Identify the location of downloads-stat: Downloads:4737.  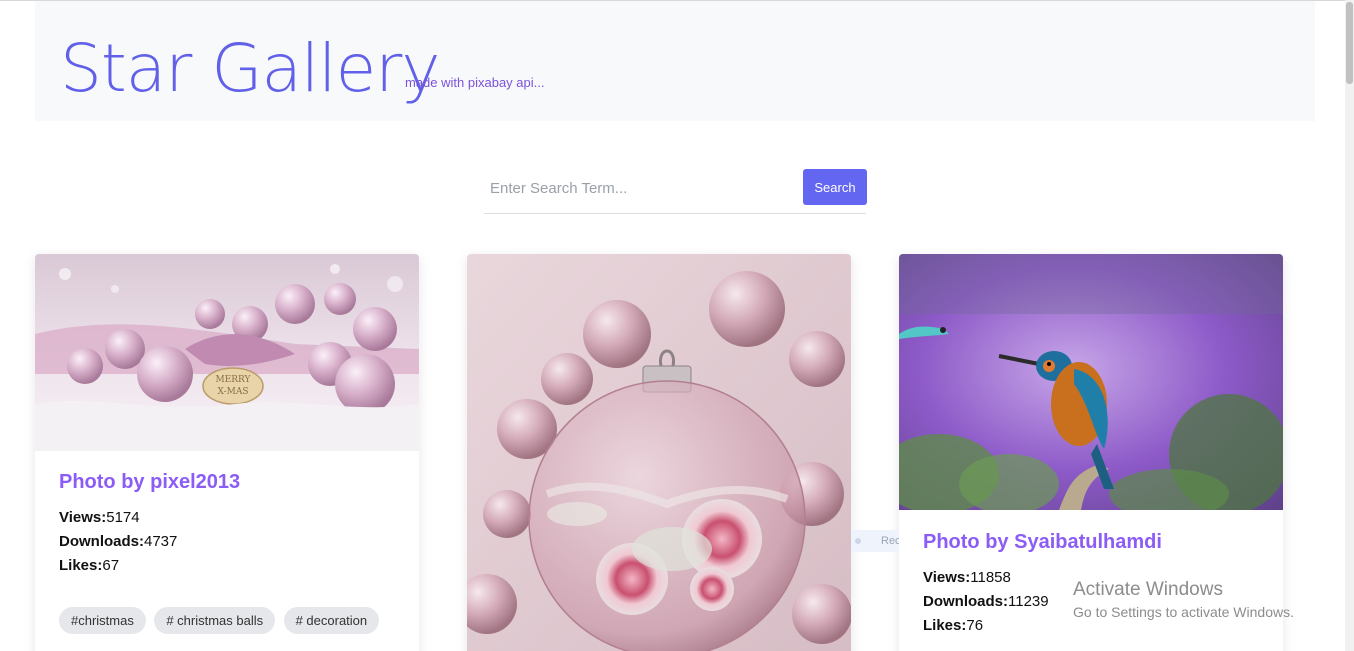
(118, 541).